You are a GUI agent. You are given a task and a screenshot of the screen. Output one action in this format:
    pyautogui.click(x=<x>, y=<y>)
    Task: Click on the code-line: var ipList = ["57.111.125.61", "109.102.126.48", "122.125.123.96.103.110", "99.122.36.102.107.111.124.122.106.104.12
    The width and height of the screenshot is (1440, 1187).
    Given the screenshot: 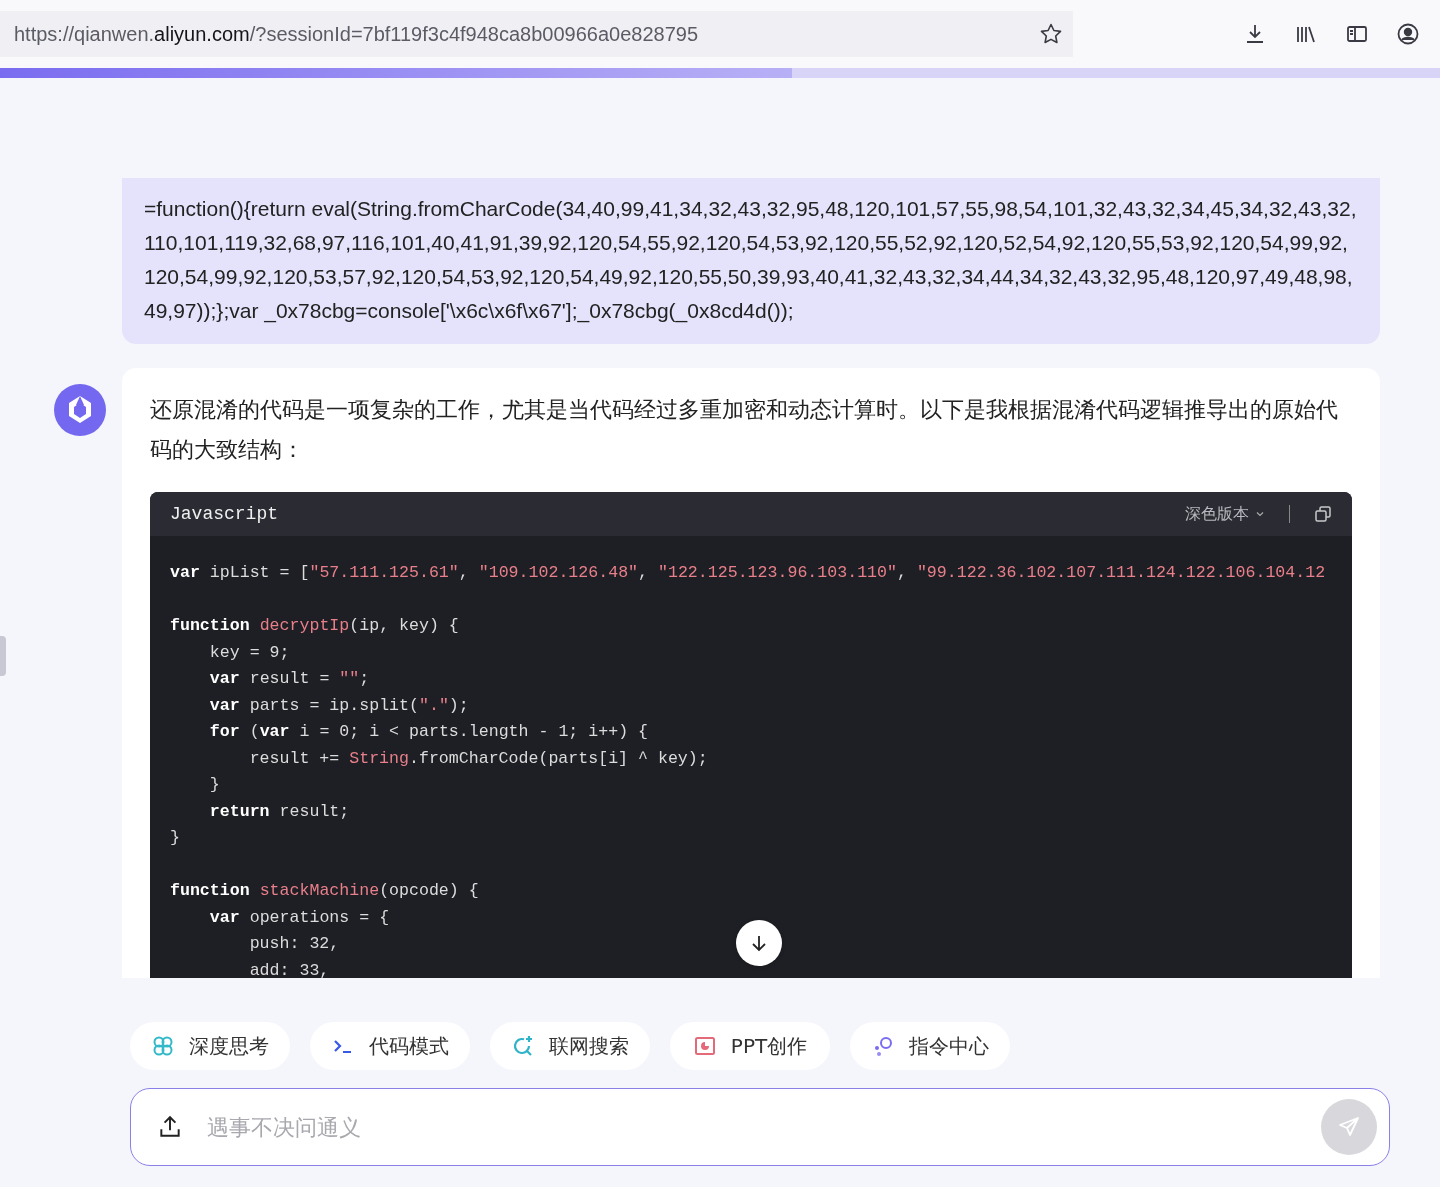 What is the action you would take?
    pyautogui.click(x=748, y=572)
    